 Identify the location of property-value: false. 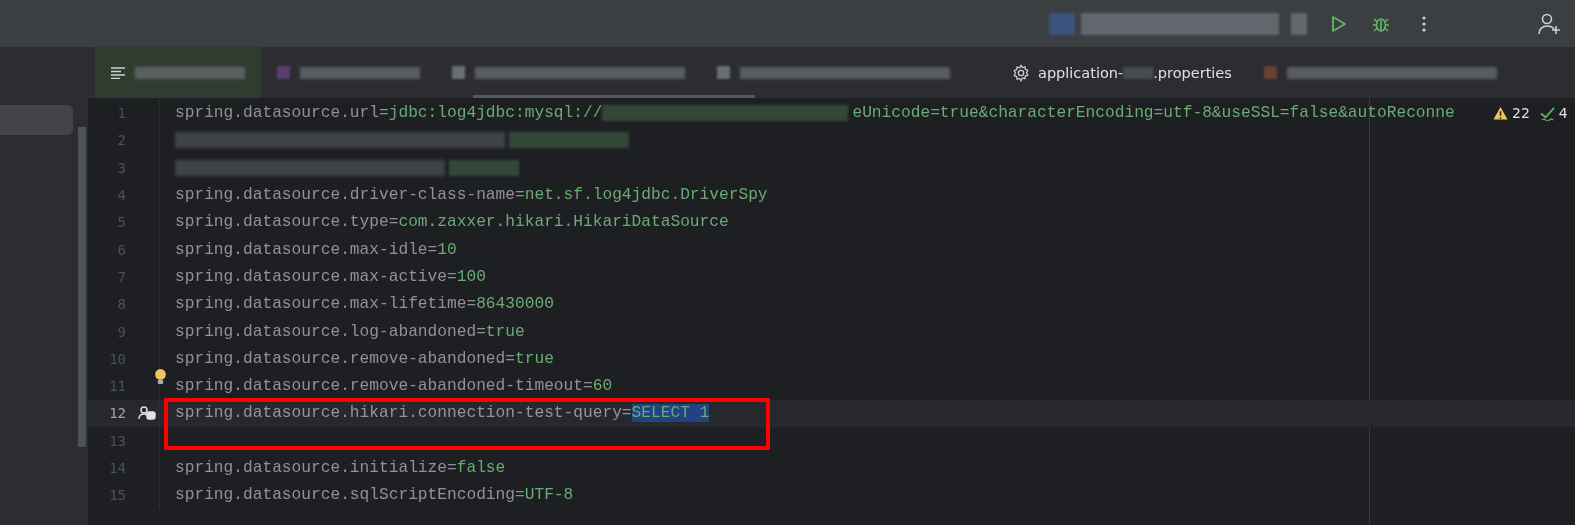
(481, 468).